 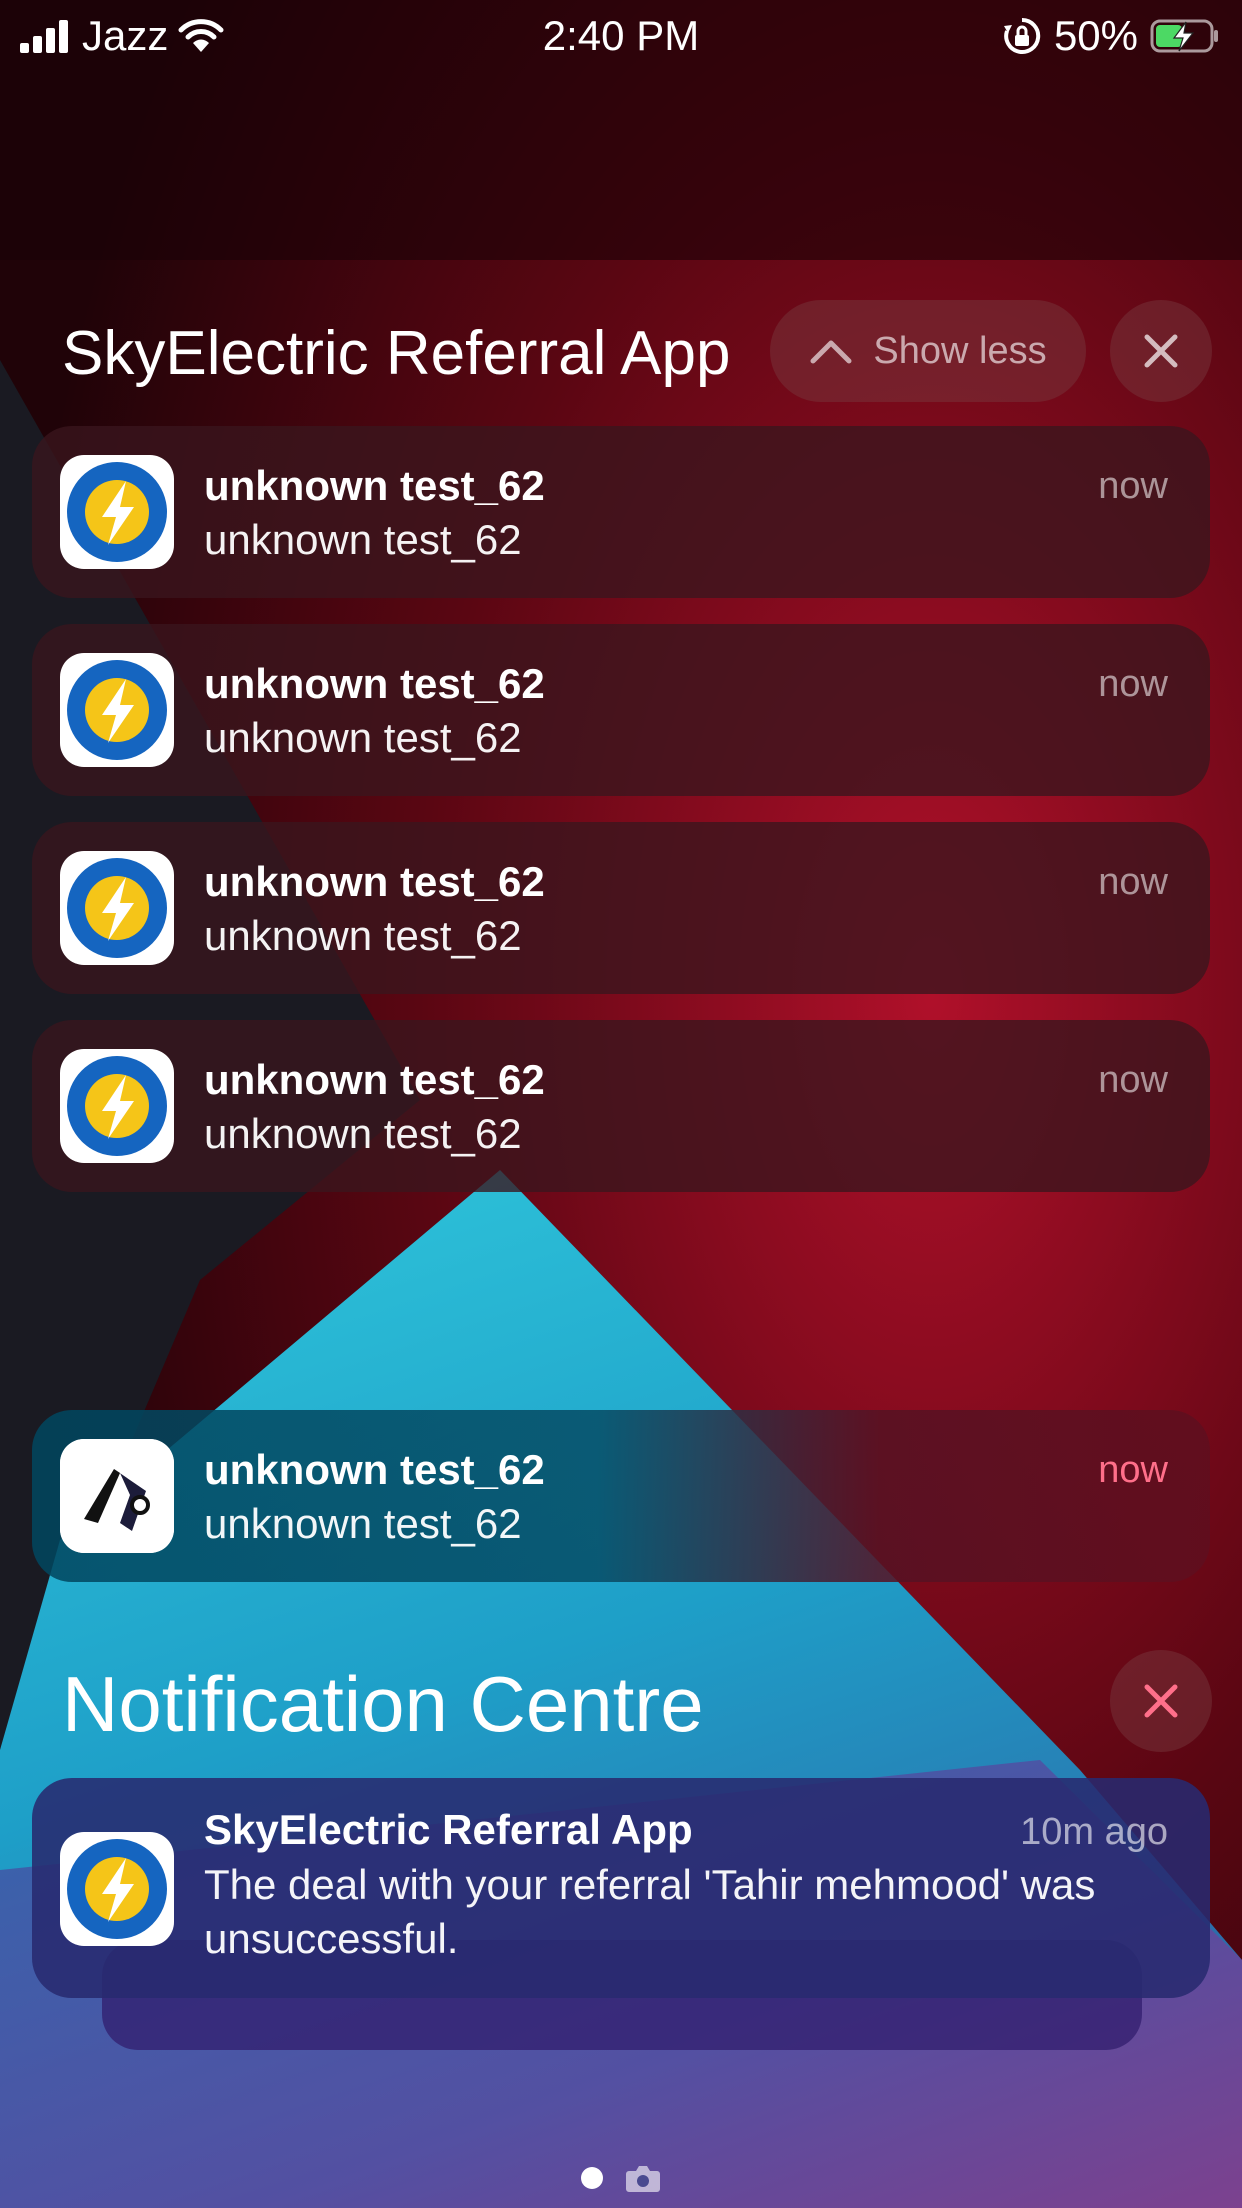 What do you see at coordinates (831, 352) in the screenshot?
I see `chevron-up-icon` at bounding box center [831, 352].